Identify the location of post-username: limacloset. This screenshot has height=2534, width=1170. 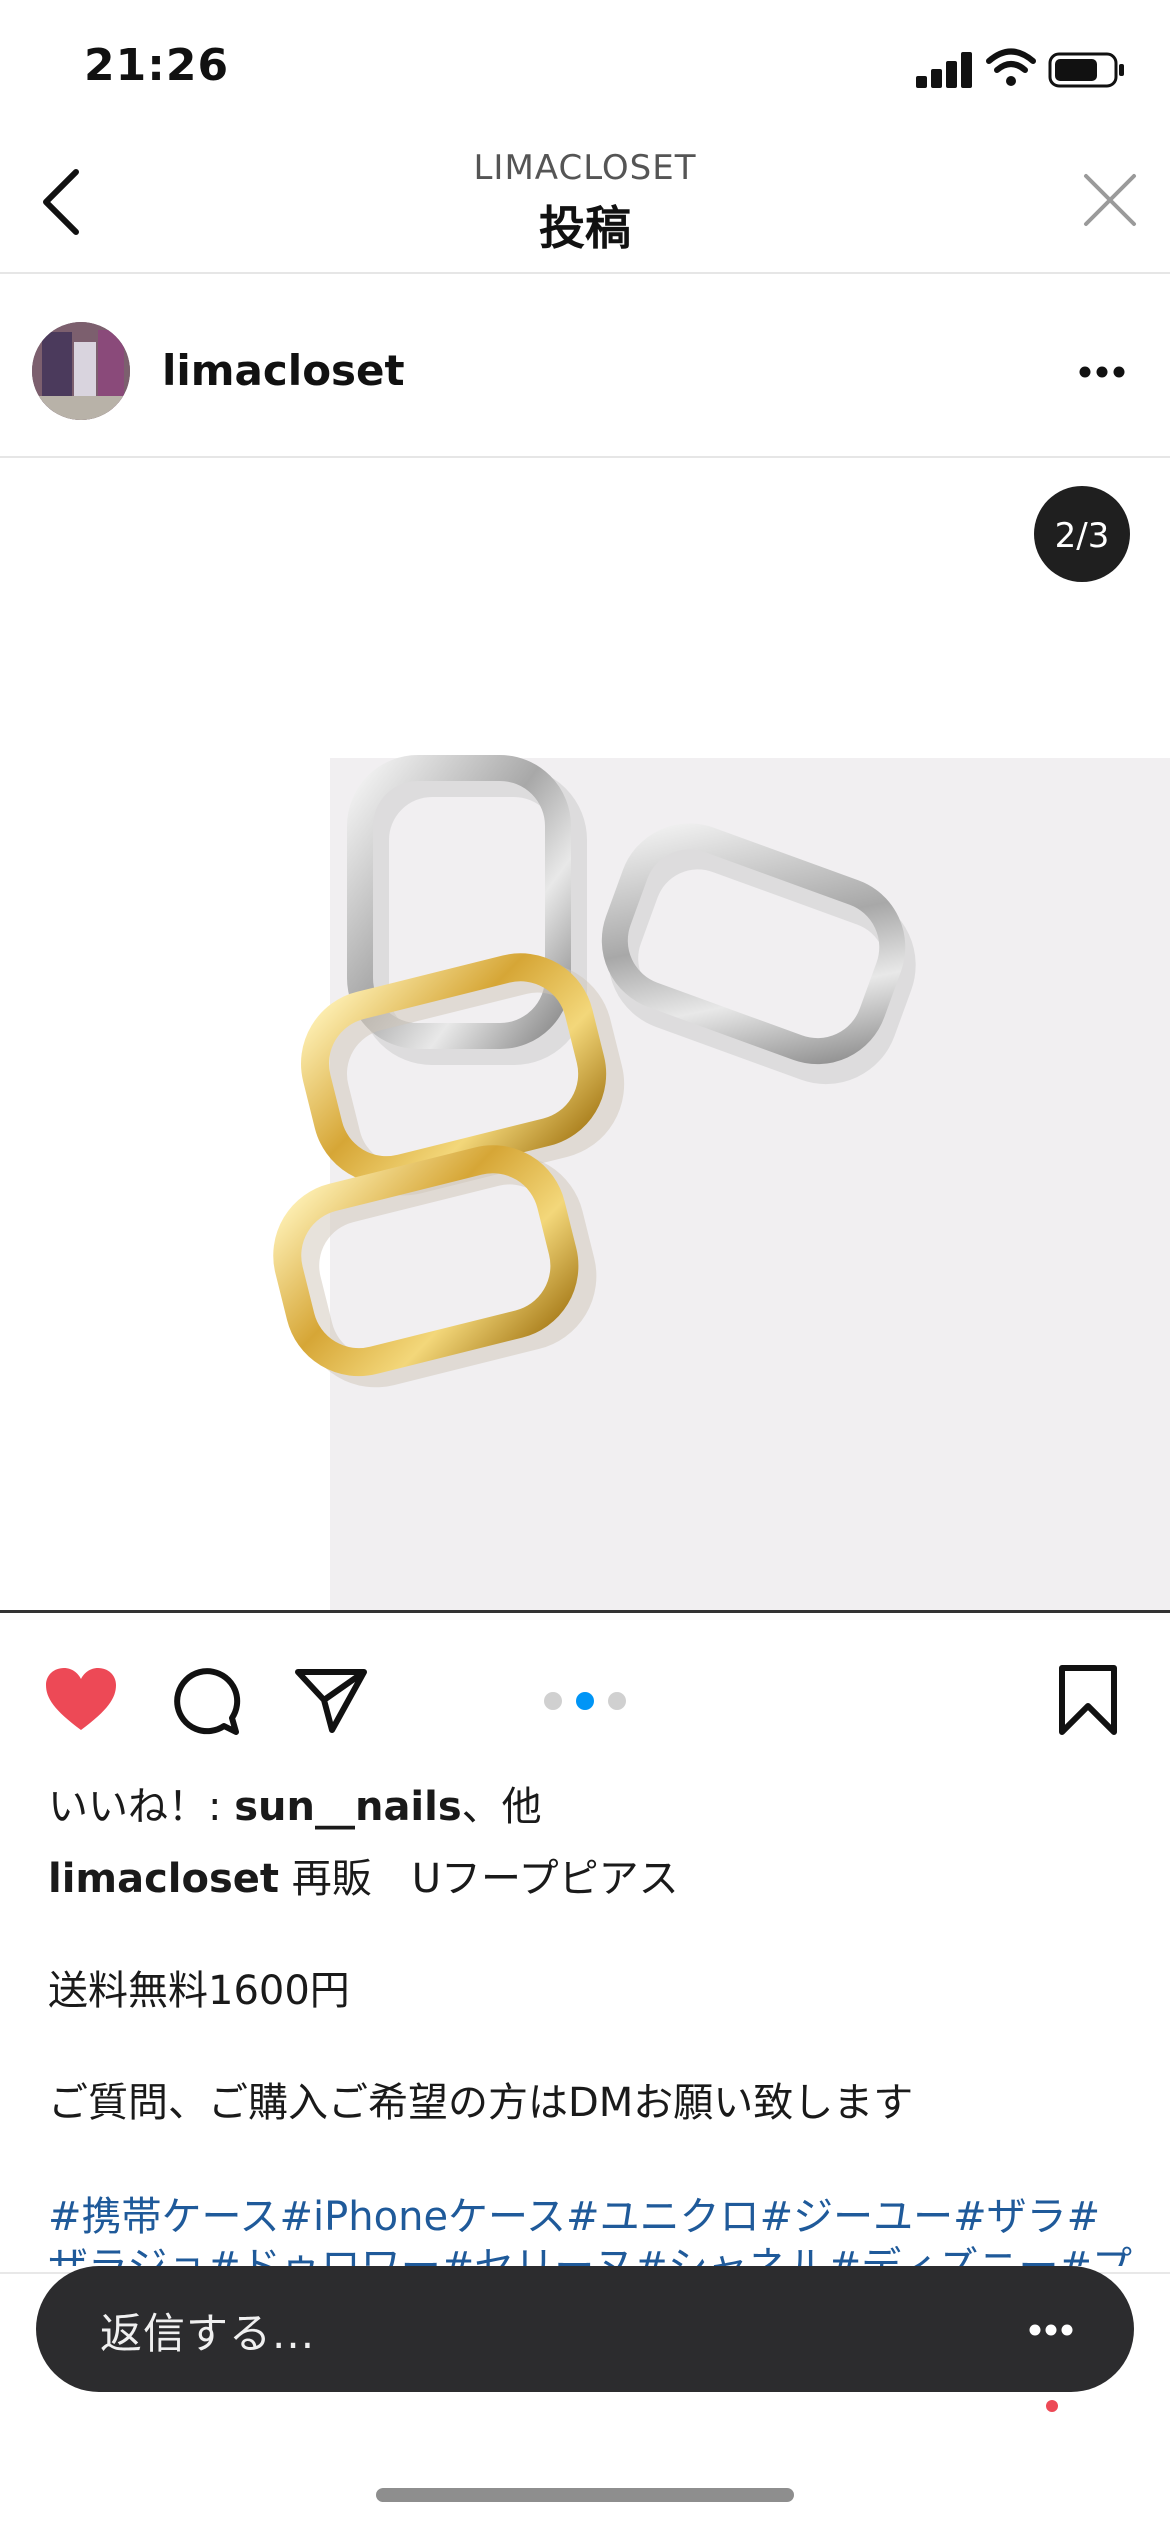
(283, 370).